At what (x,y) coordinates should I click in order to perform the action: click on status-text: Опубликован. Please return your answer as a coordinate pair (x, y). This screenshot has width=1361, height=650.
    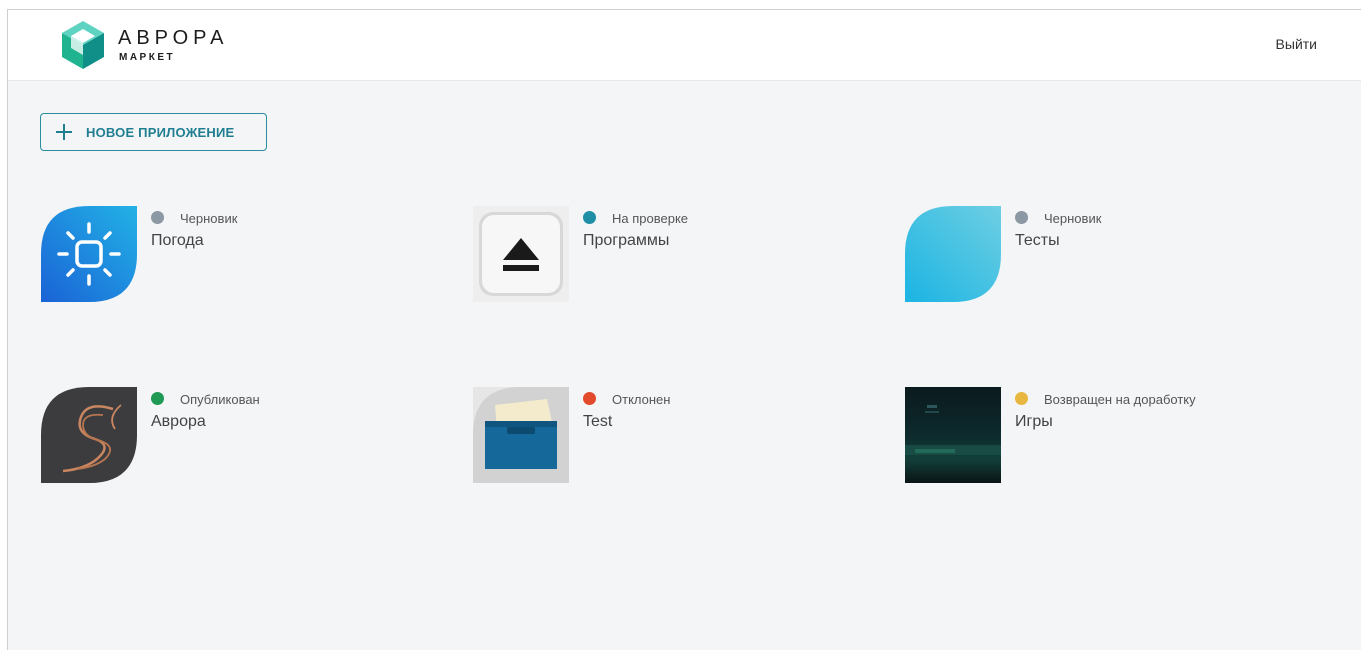
    Looking at the image, I should click on (220, 399).